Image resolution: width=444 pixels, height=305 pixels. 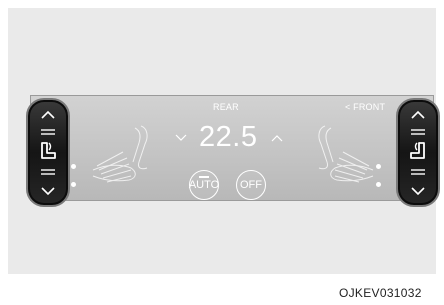 I want to click on off-button-label: OFF, so click(x=251, y=185).